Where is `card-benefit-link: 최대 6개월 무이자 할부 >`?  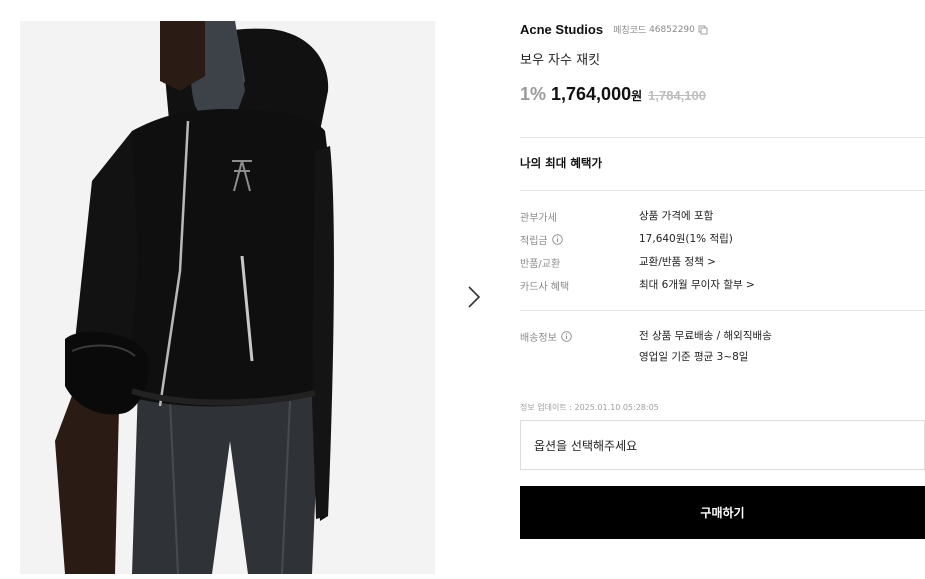 card-benefit-link: 최대 6개월 무이자 할부 > is located at coordinates (697, 284).